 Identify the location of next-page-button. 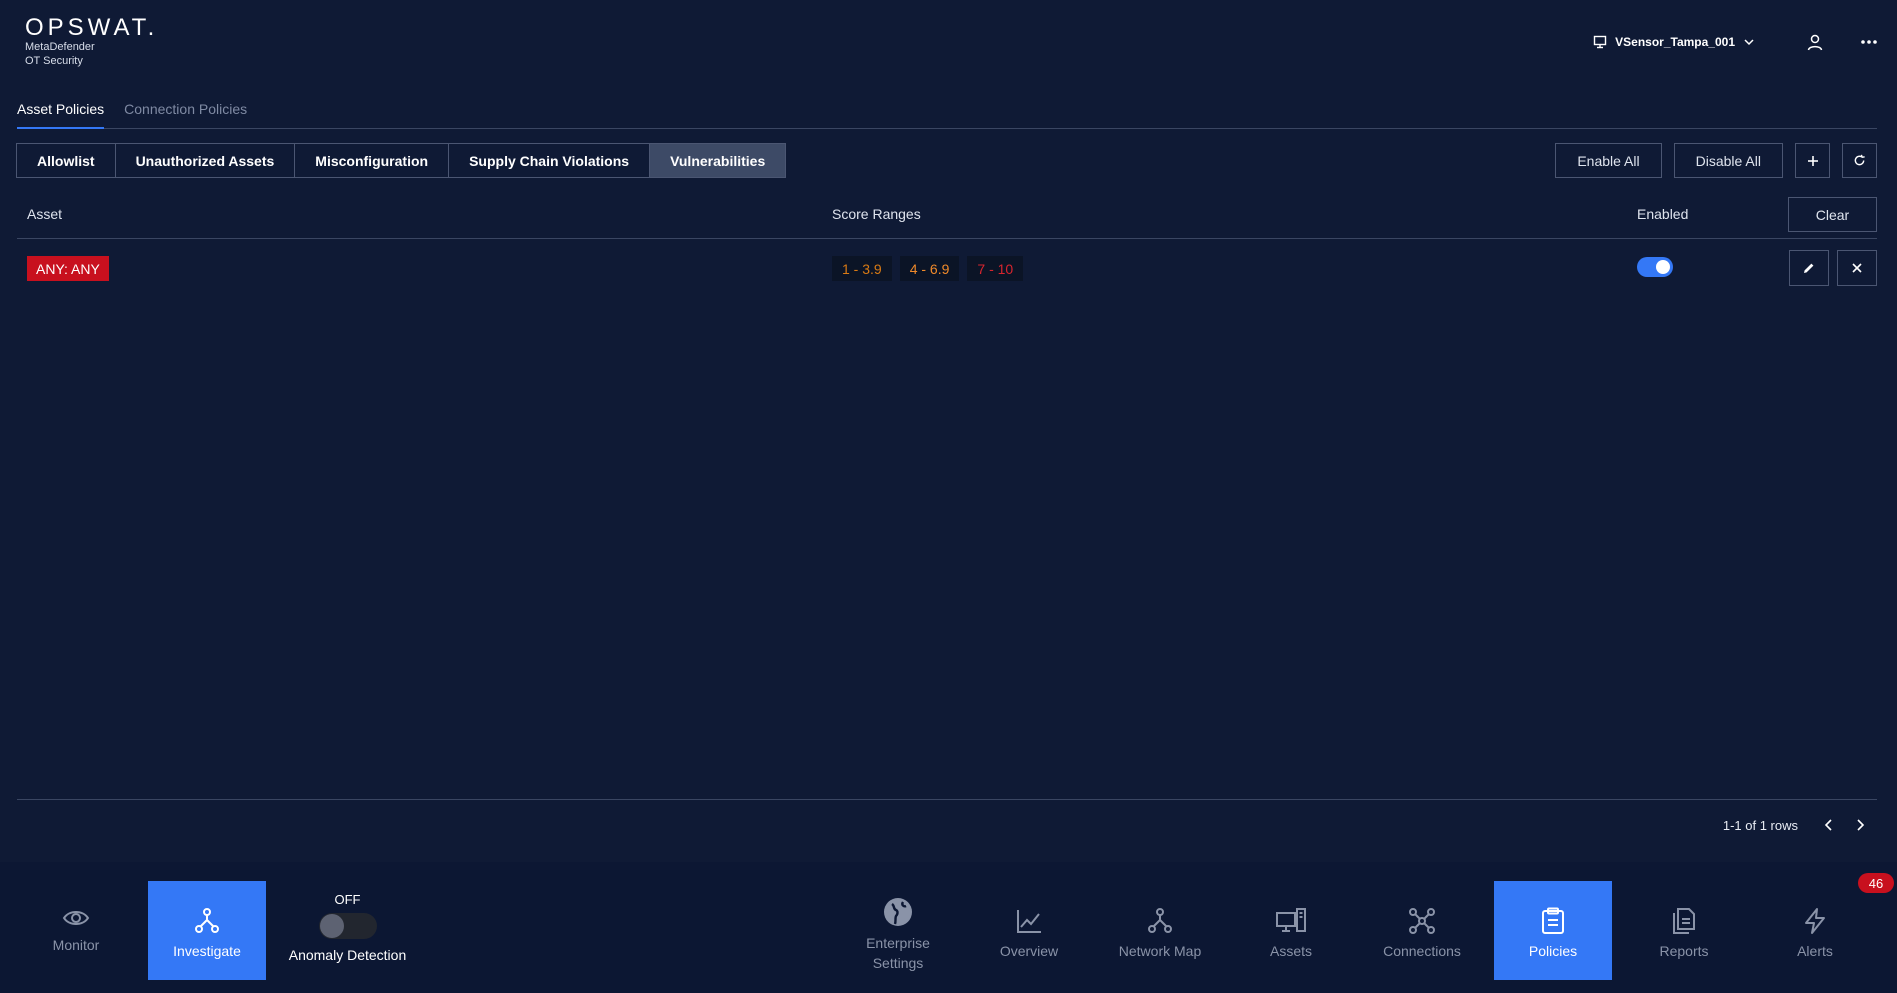
(1860, 825).